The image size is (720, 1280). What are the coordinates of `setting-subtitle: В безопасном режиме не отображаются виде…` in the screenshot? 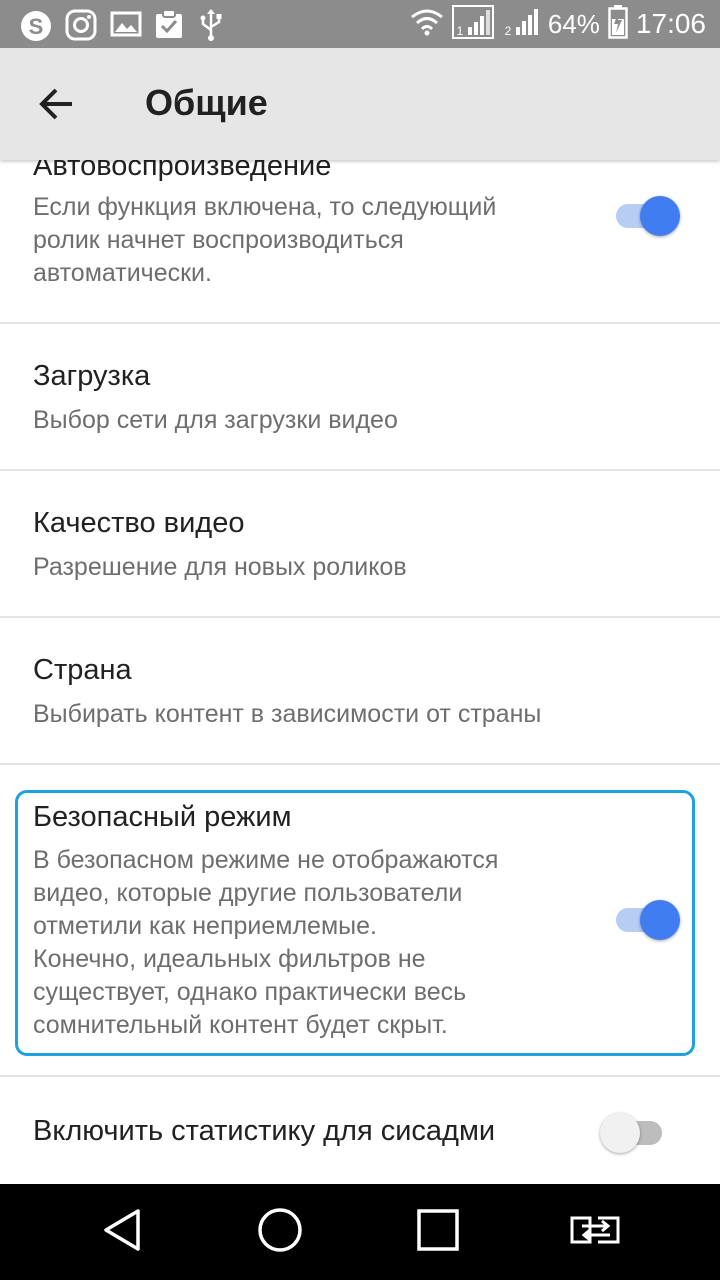 It's located at (266, 942).